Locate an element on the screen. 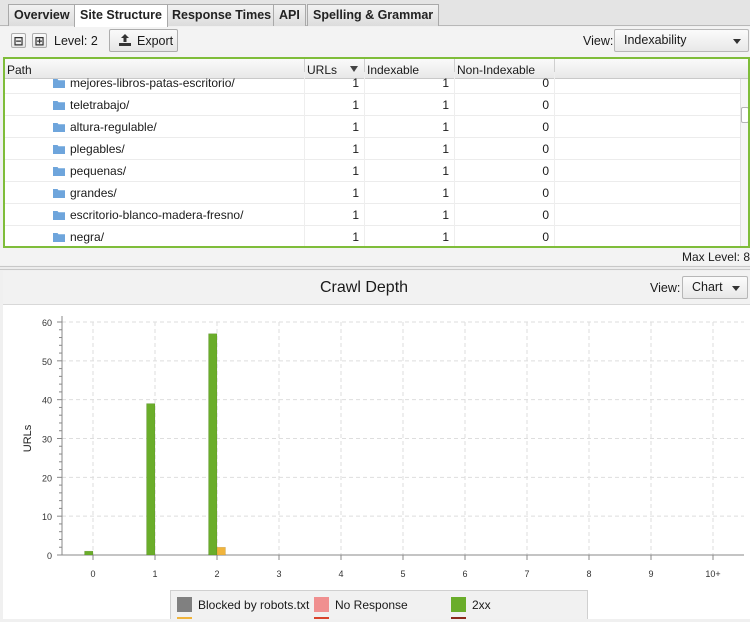  view-select: Indexability is located at coordinates (681, 40).